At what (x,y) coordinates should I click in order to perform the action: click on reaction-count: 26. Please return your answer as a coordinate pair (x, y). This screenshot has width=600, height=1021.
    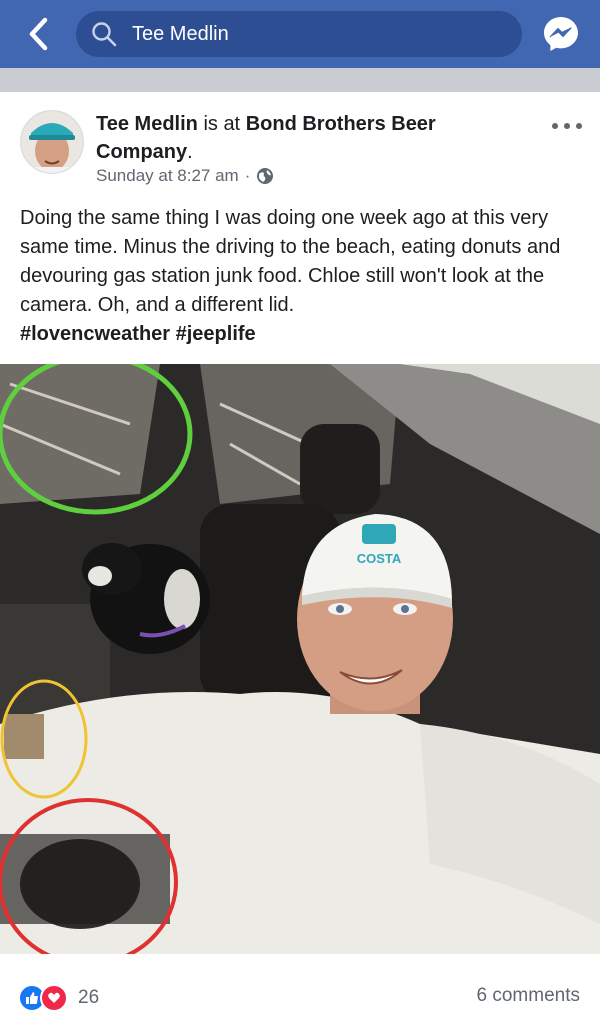
    Looking at the image, I should click on (89, 997).